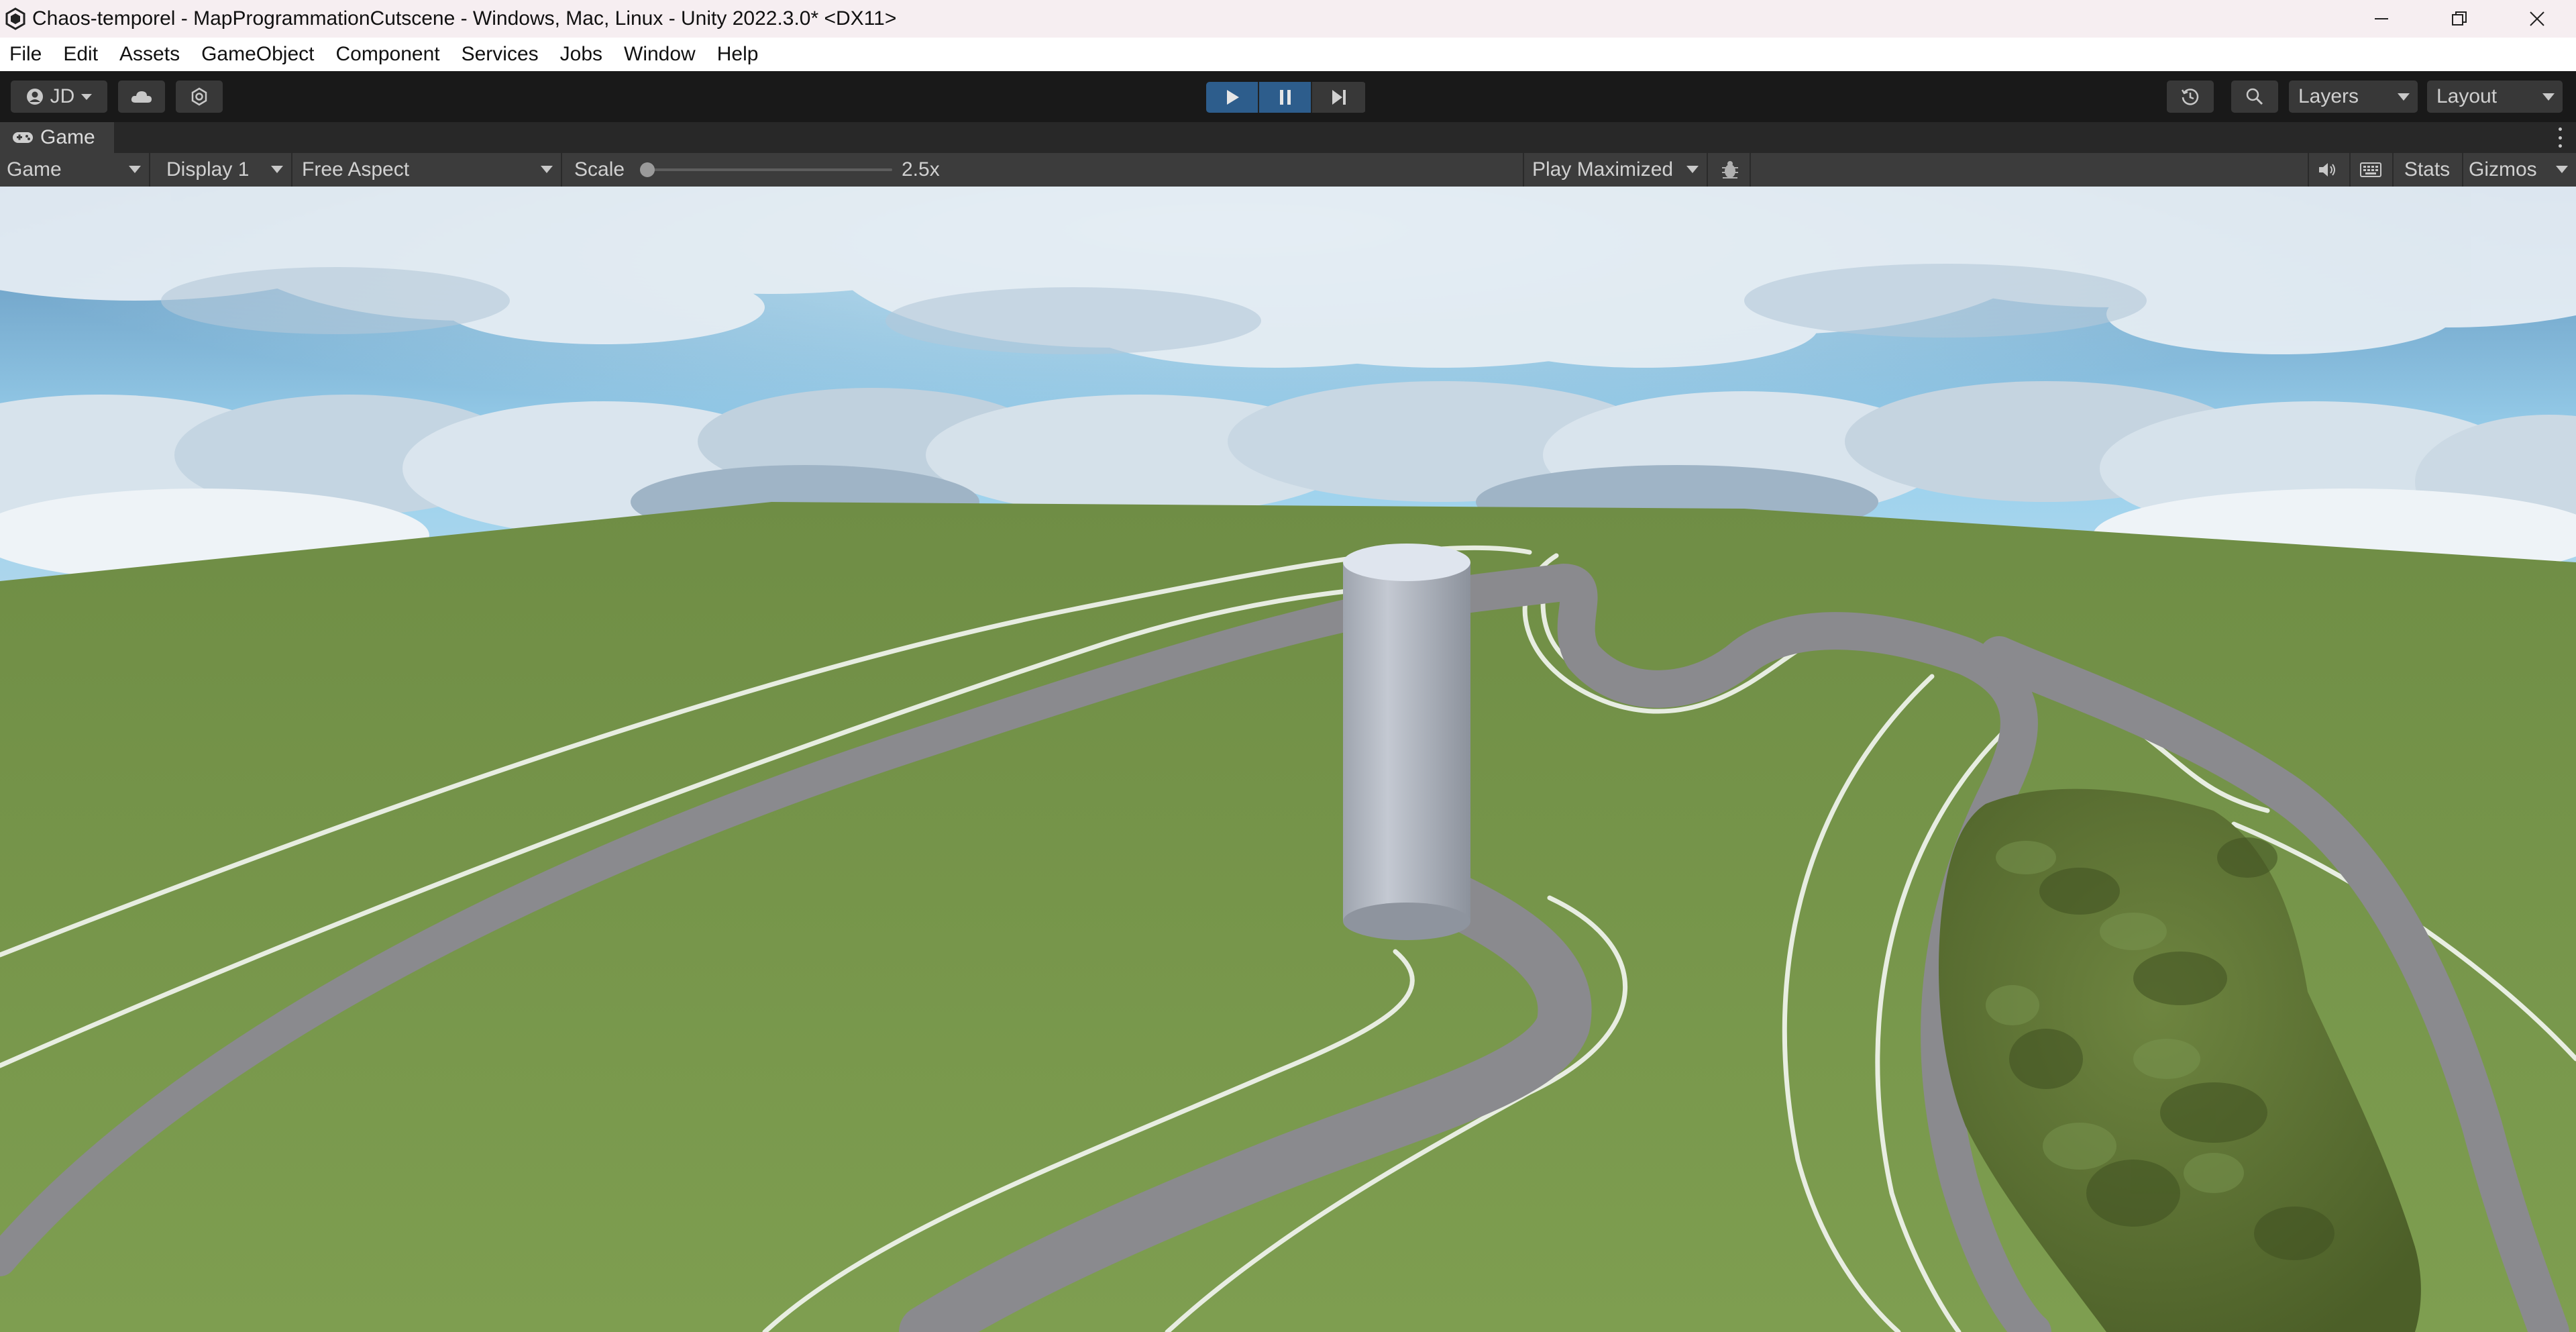  I want to click on menu-edit: Edit, so click(80, 54).